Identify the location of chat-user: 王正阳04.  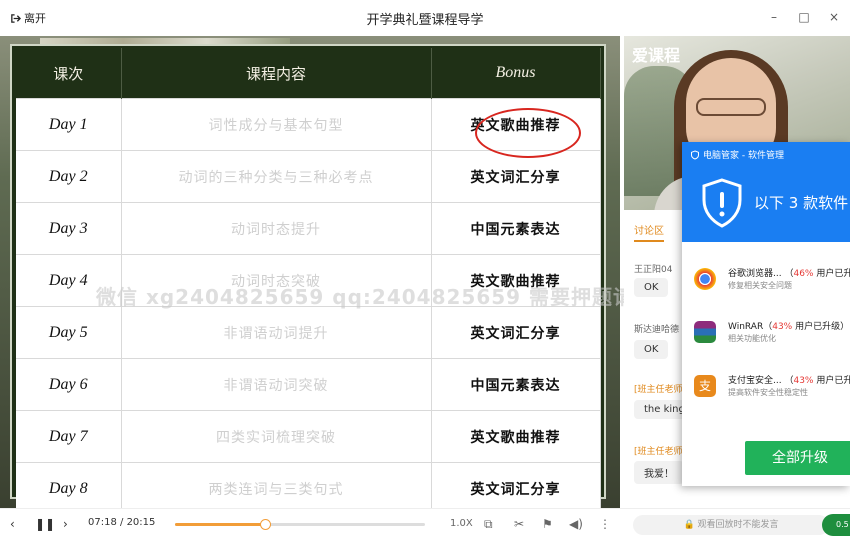
(653, 270).